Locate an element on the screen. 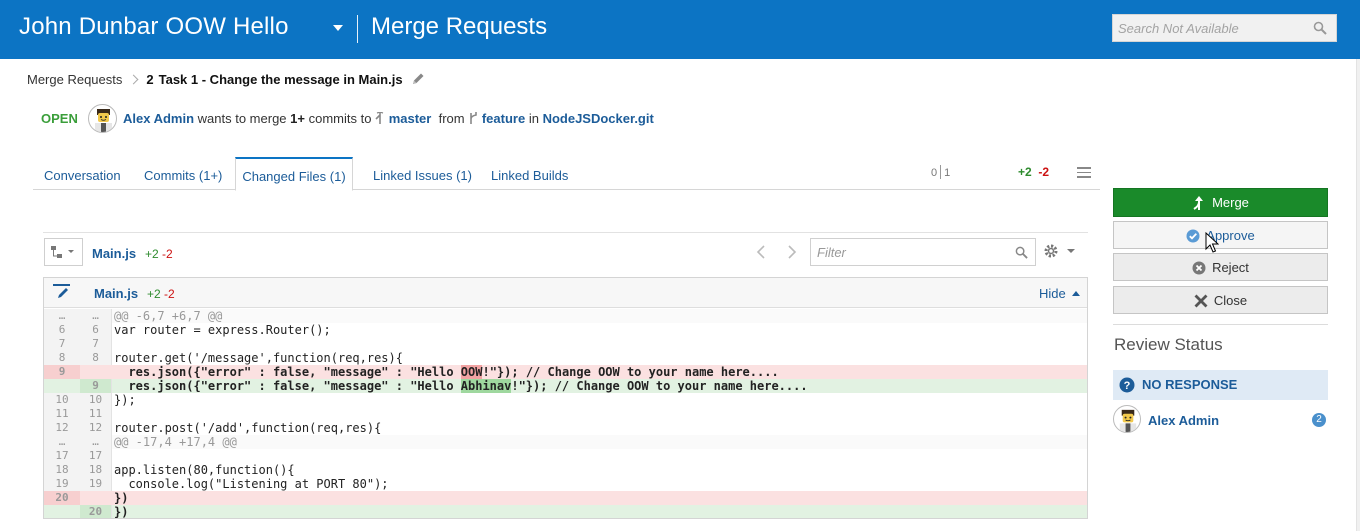 This screenshot has width=1360, height=531. new-line-number: 8 is located at coordinates (96, 358).